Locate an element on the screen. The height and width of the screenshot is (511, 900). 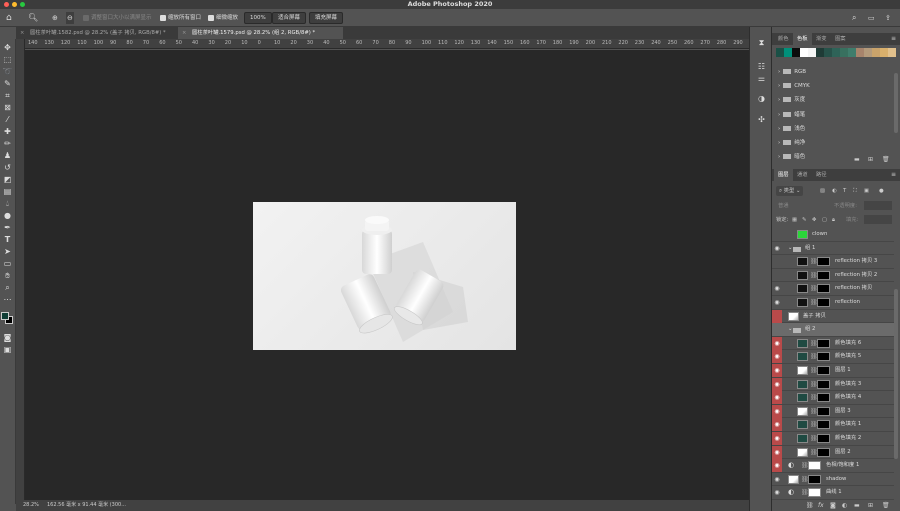
layer-row: ◉ ◐ ⛓ 曲线 1 is located at coordinates (833, 493).